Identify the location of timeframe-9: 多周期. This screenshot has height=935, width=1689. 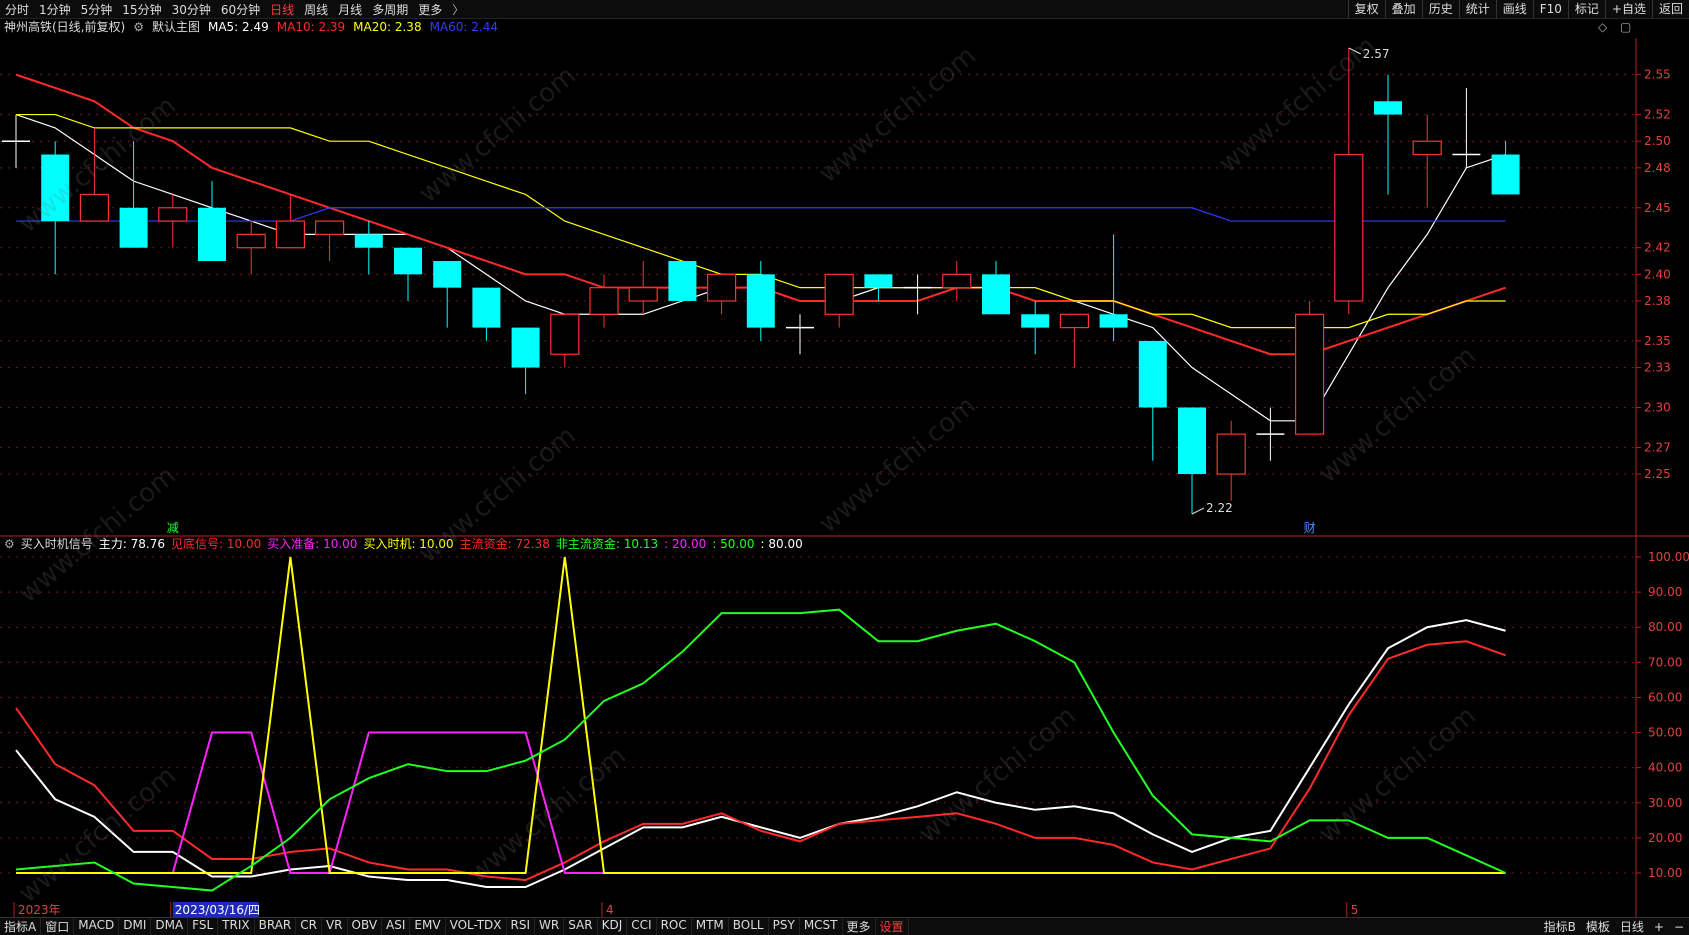
(390, 9).